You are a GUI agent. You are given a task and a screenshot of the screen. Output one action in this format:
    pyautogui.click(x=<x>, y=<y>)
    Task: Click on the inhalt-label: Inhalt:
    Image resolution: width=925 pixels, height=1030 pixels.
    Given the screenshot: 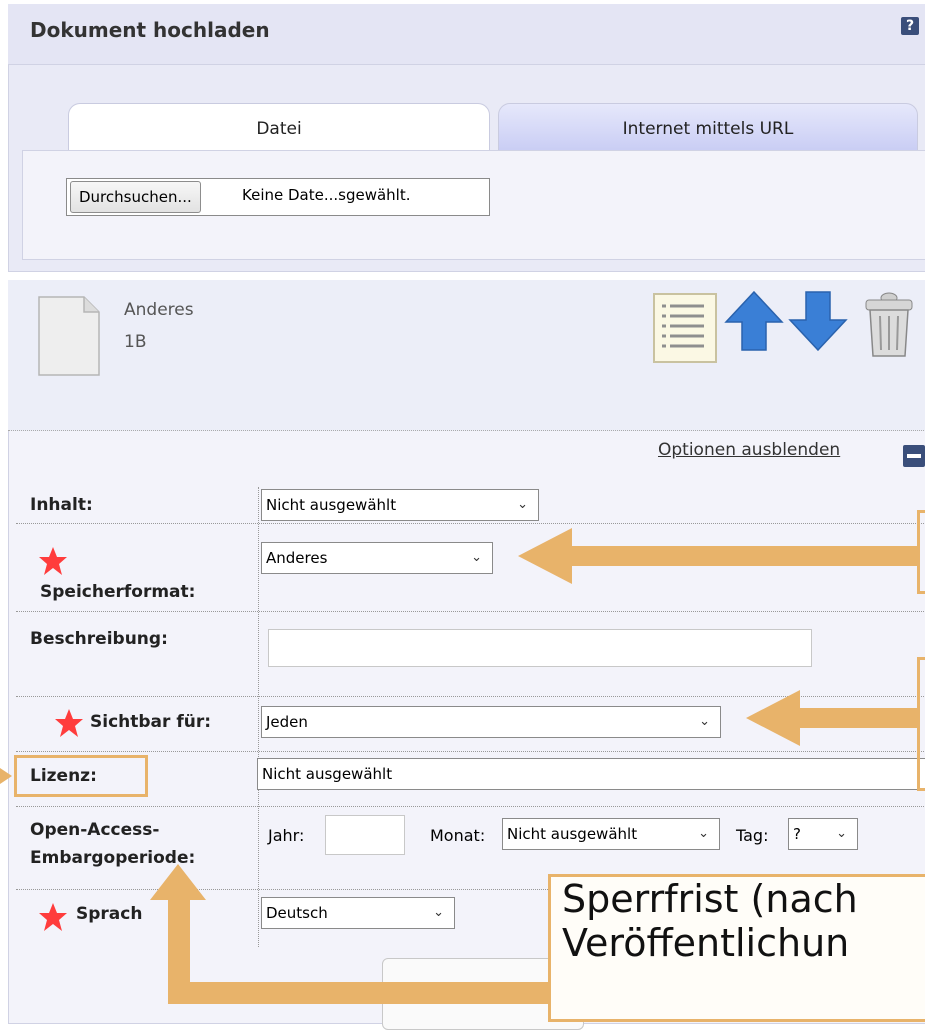 What is the action you would take?
    pyautogui.click(x=61, y=505)
    